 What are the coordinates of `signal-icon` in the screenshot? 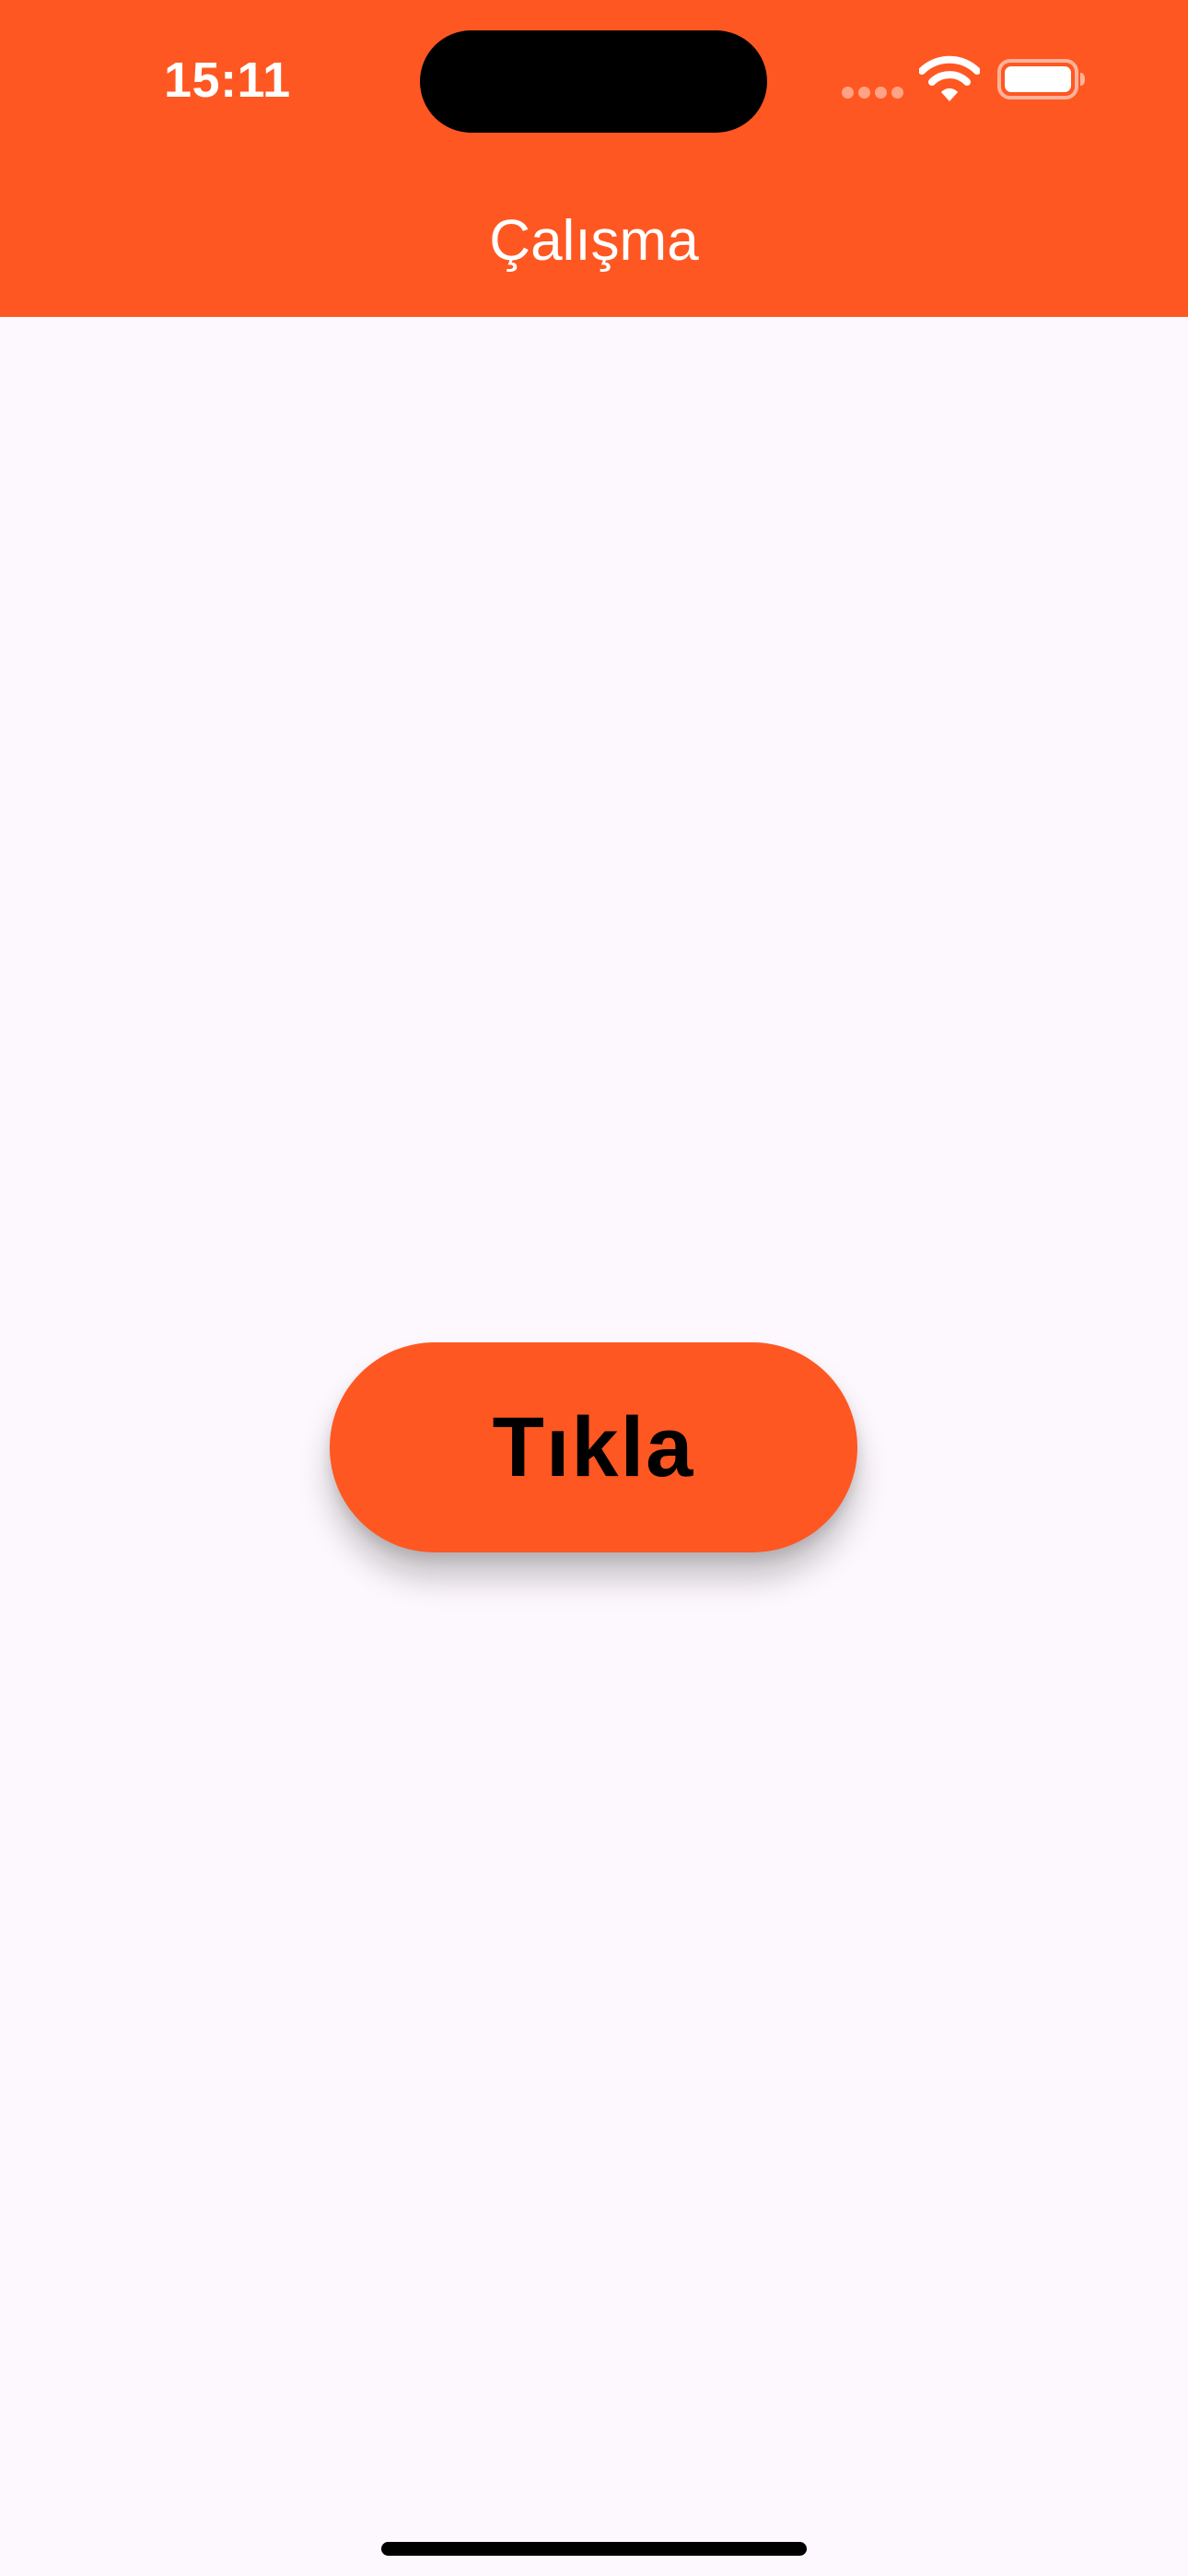 It's located at (873, 93).